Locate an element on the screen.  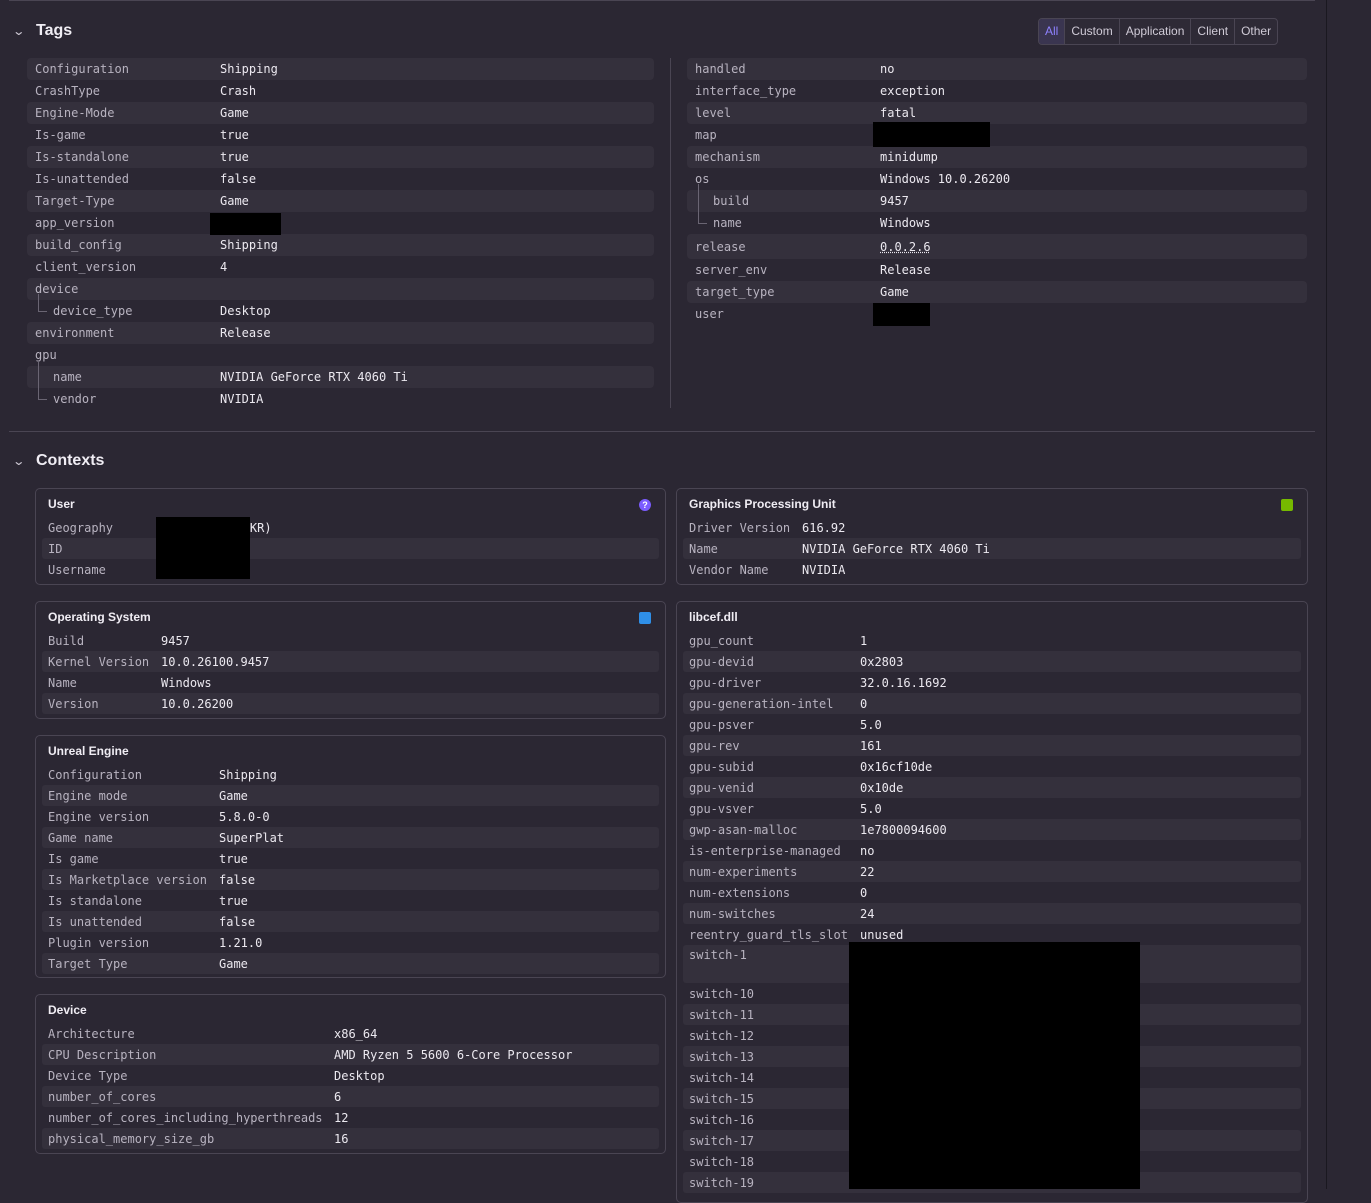
scrollbar is located at coordinates (1348, 594).